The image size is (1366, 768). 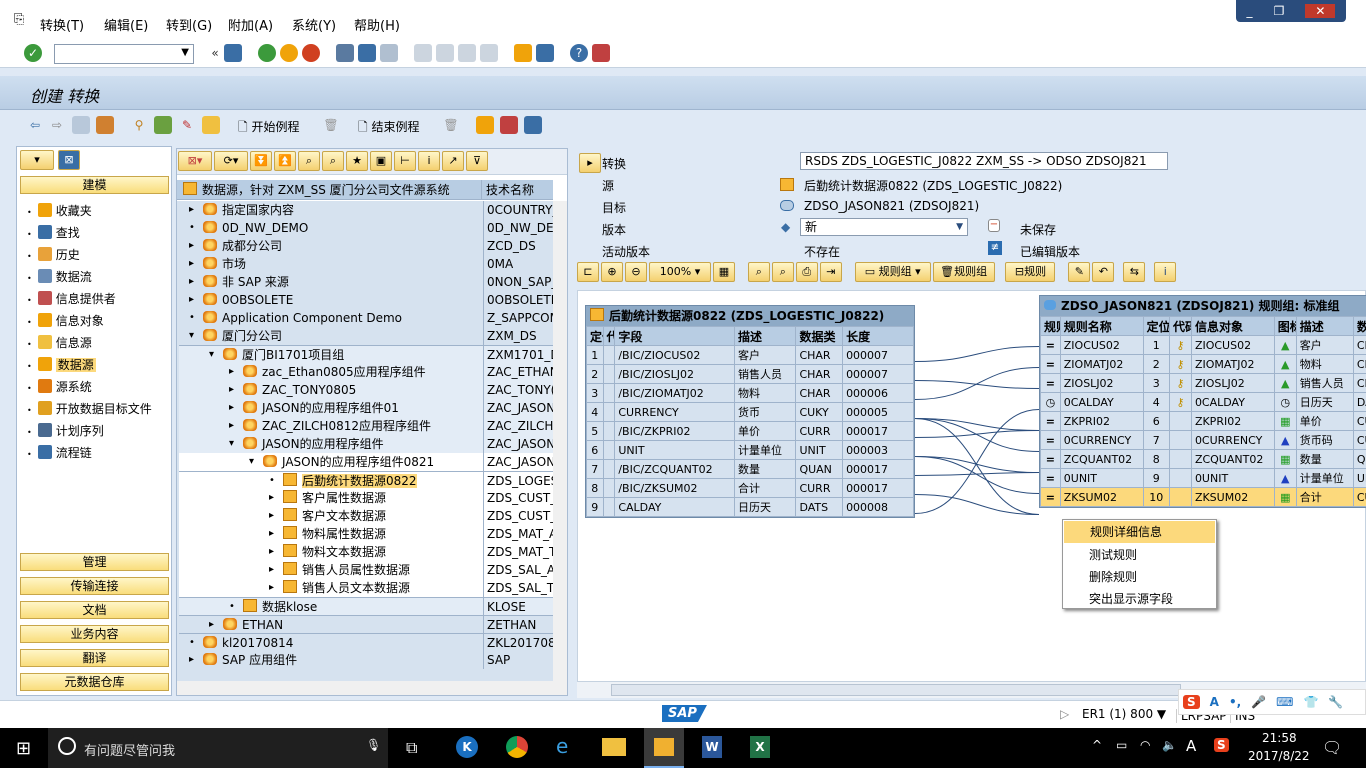 What do you see at coordinates (366, 246) in the screenshot?
I see `tree-row: ▸ 成都分公司 ZCD_DS` at bounding box center [366, 246].